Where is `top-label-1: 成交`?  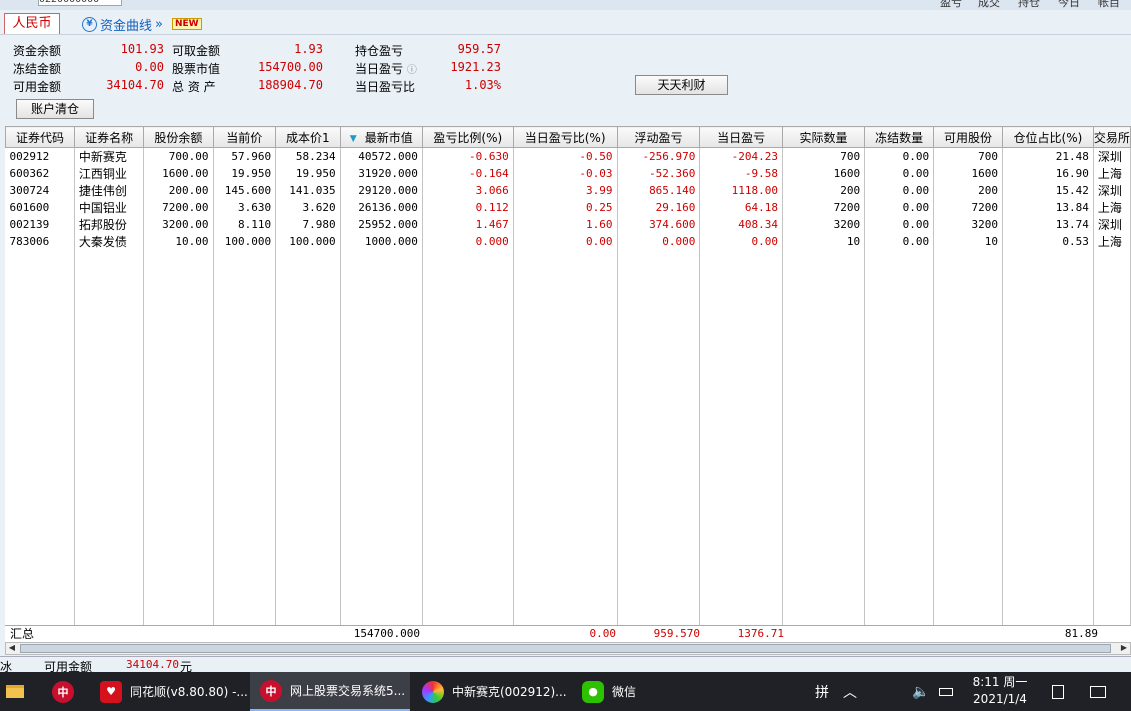 top-label-1: 成交 is located at coordinates (989, 5).